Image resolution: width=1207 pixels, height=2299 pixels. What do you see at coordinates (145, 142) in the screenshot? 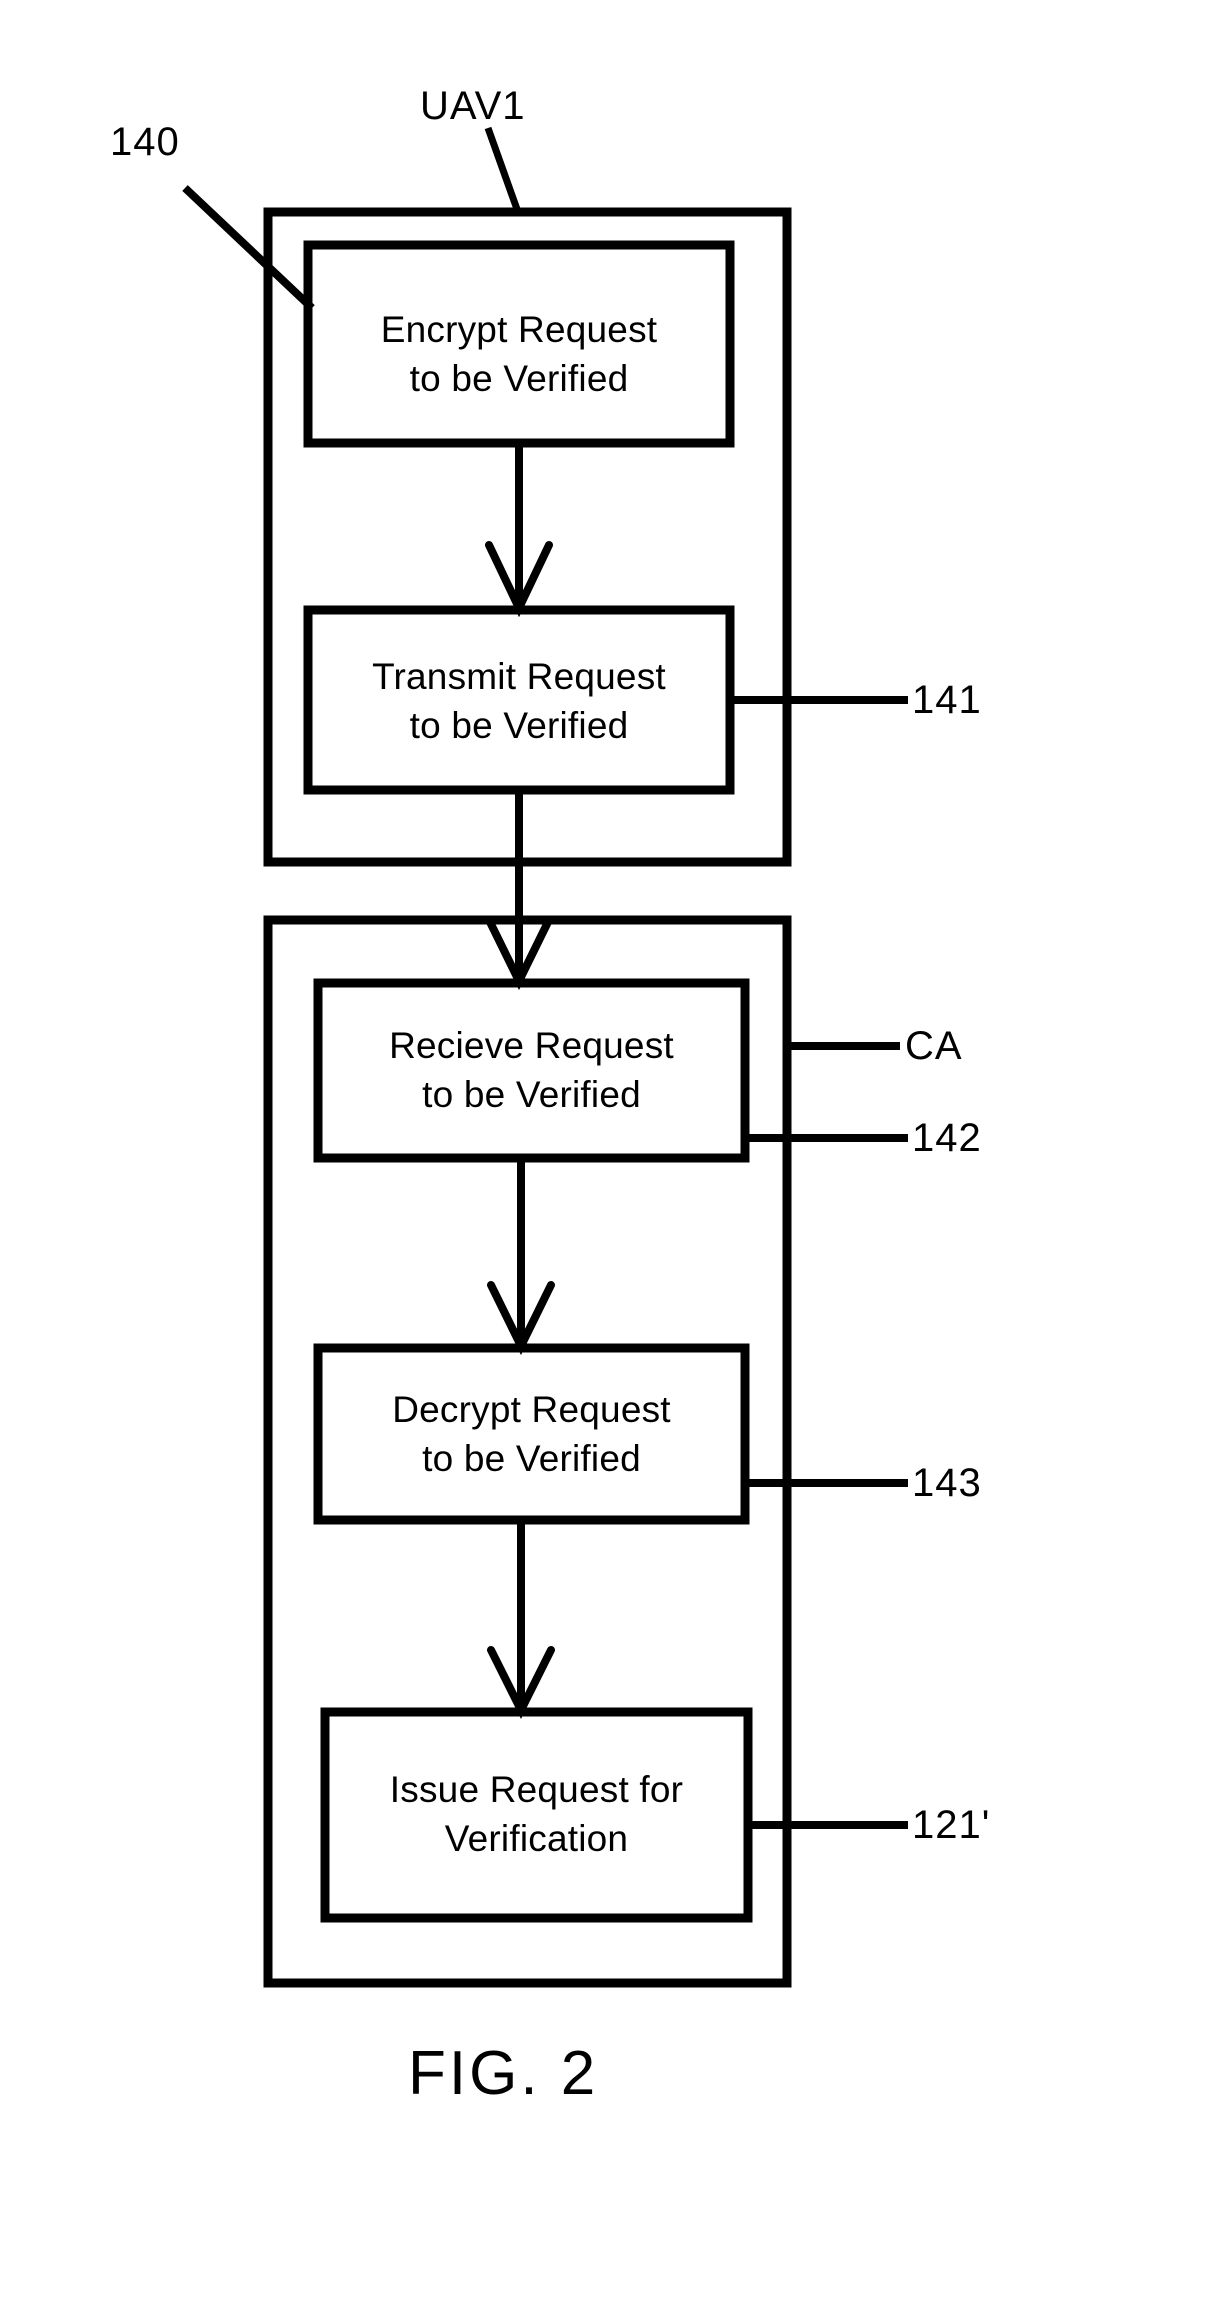
I see `ref-numeral-140: 140` at bounding box center [145, 142].